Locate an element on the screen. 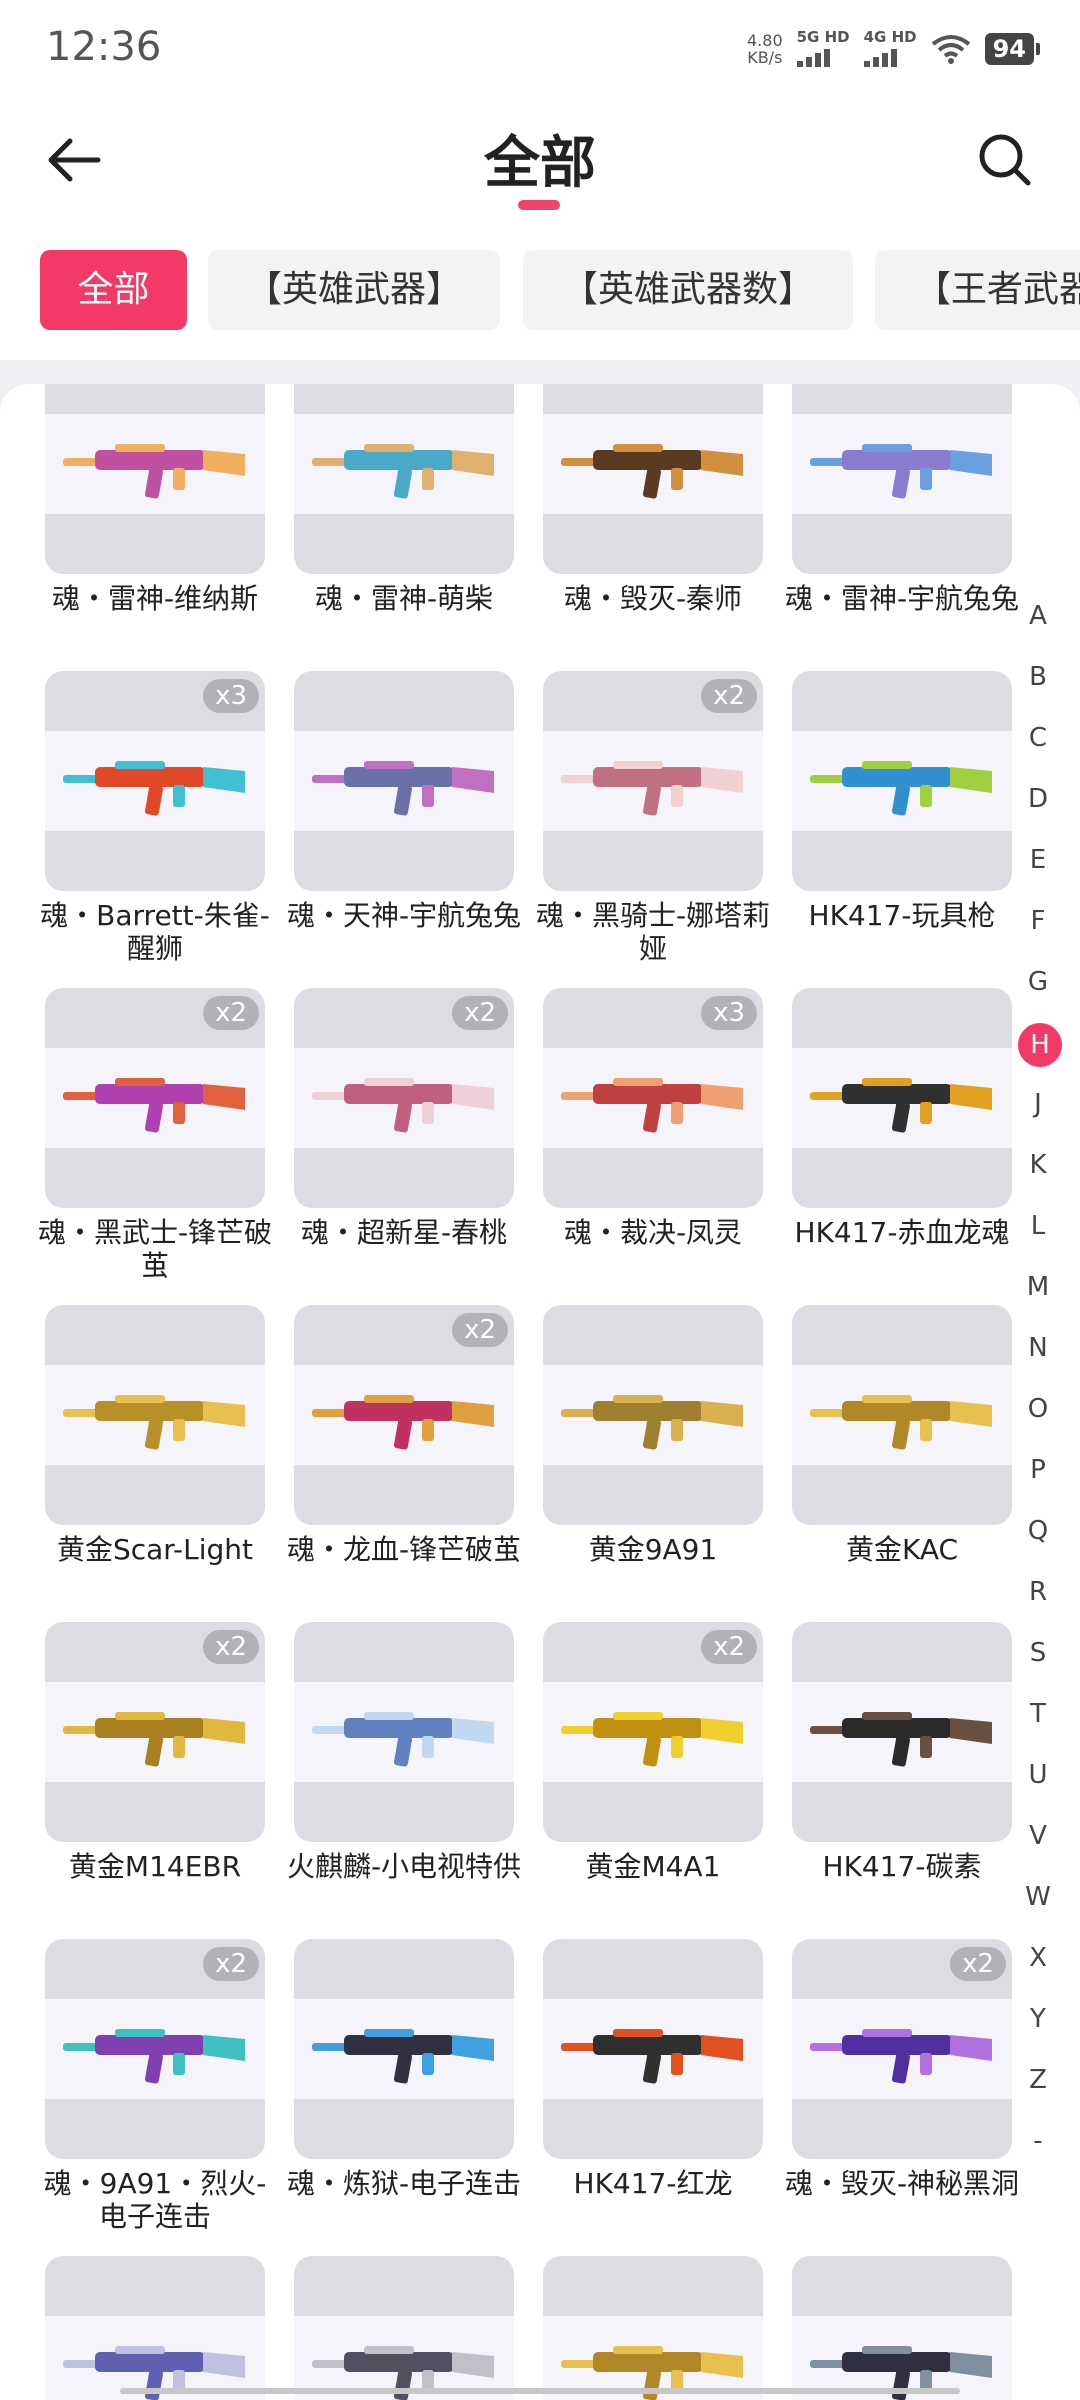 The width and height of the screenshot is (1080, 2400). tab-hero-weapons: 【英雄武器】 is located at coordinates (354, 290).